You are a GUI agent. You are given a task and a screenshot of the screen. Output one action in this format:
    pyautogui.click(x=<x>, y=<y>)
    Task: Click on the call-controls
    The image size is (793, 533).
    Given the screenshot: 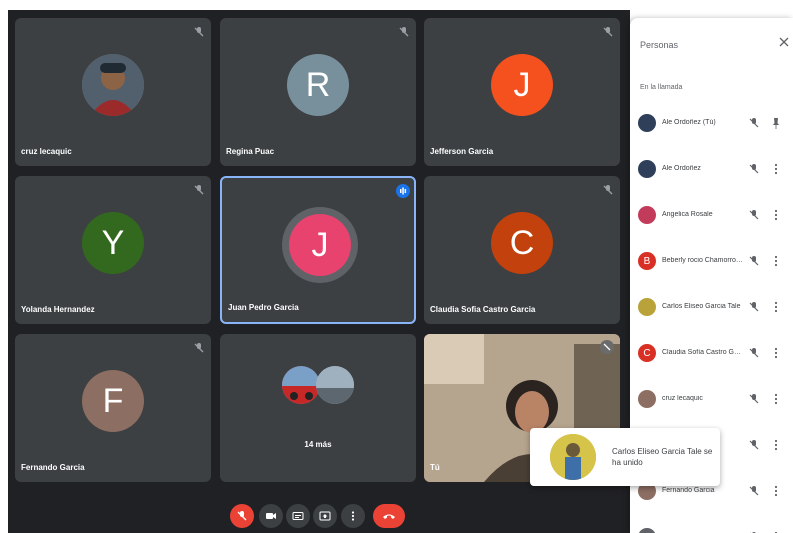 What is the action you would take?
    pyautogui.click(x=319, y=515)
    